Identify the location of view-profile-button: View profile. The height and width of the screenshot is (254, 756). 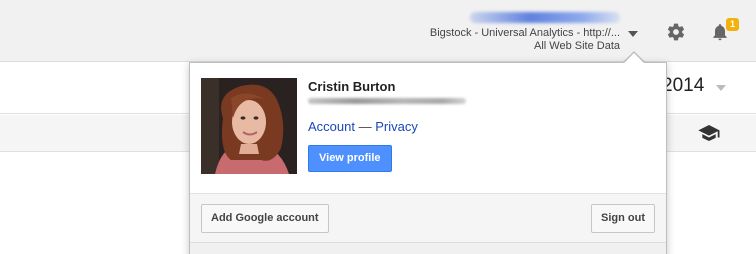
(350, 158).